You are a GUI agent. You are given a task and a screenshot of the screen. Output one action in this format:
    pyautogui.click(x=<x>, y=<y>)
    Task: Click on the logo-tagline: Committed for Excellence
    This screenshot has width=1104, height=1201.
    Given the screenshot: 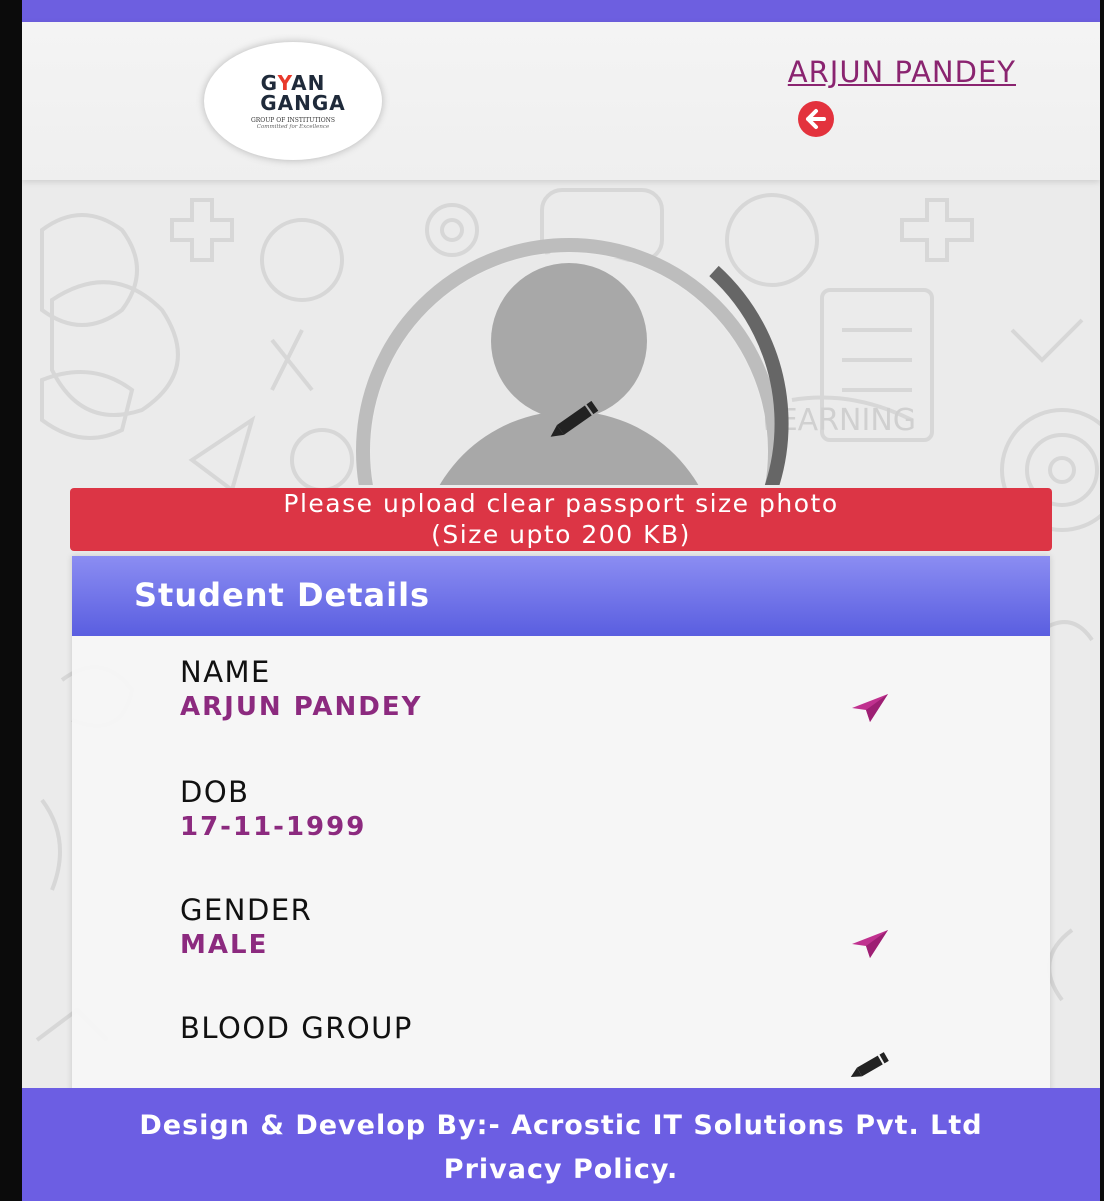 What is the action you would take?
    pyautogui.click(x=293, y=126)
    